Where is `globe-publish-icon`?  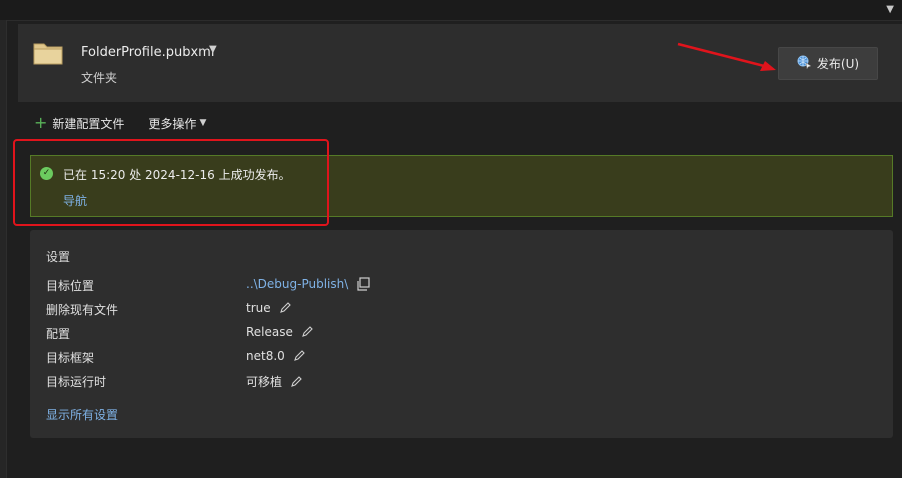
globe-publish-icon is located at coordinates (804, 63).